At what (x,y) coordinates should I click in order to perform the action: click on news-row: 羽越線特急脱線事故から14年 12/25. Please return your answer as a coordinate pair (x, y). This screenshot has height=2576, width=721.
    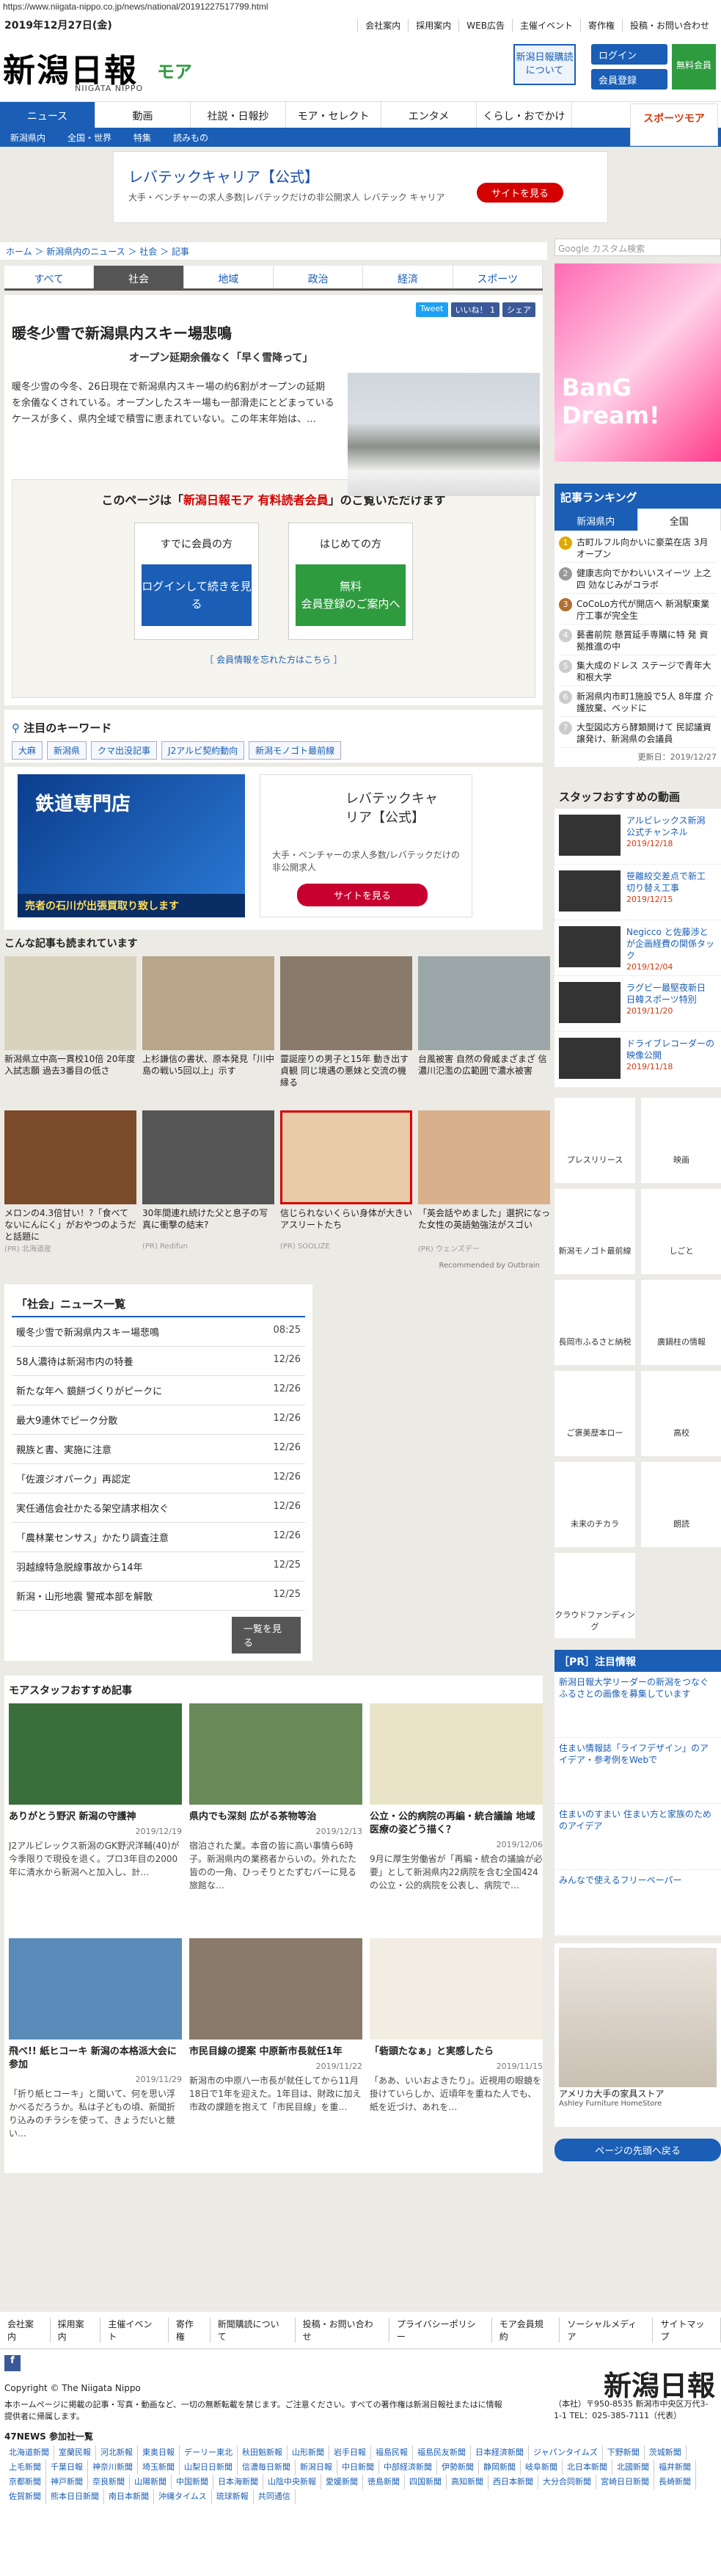
    Looking at the image, I should click on (158, 1567).